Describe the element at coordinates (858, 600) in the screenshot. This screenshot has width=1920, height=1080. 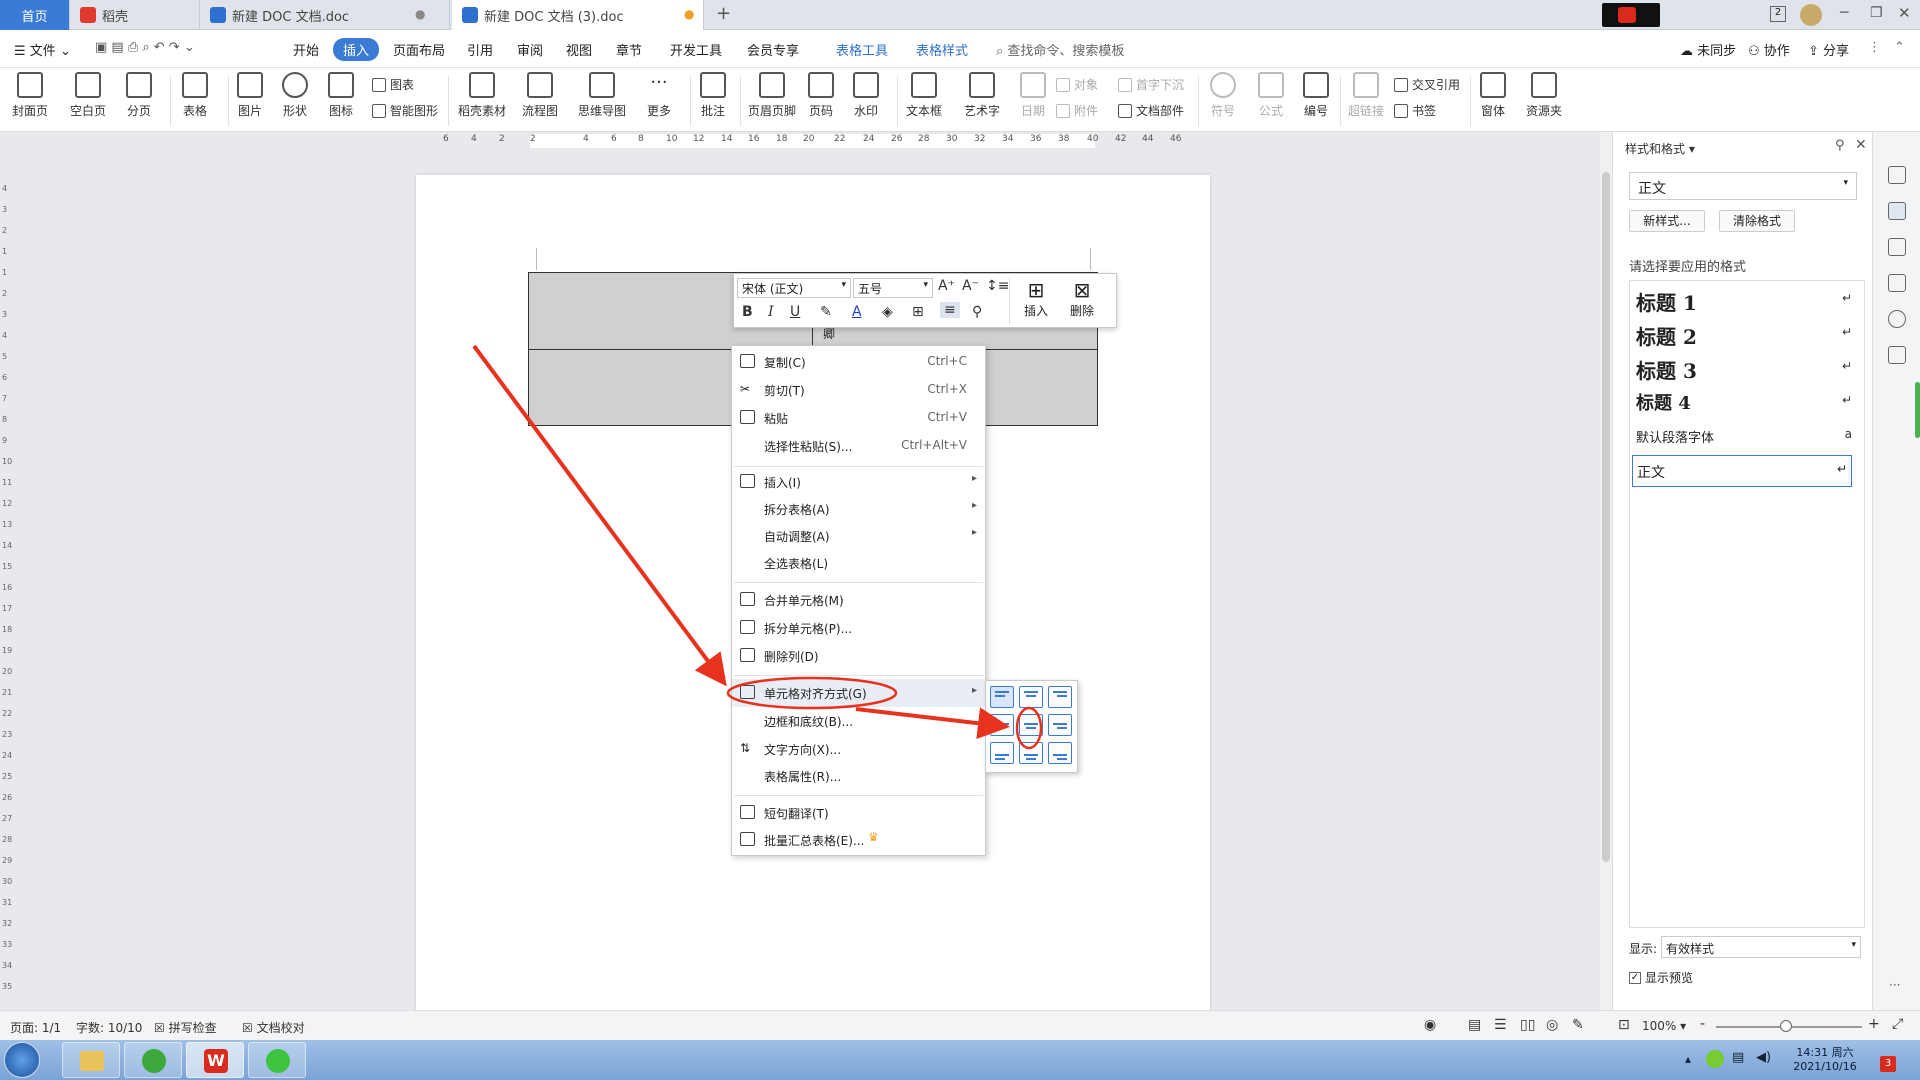
I see `menu-item-merge-cells: 合并单元格(M)` at that location.